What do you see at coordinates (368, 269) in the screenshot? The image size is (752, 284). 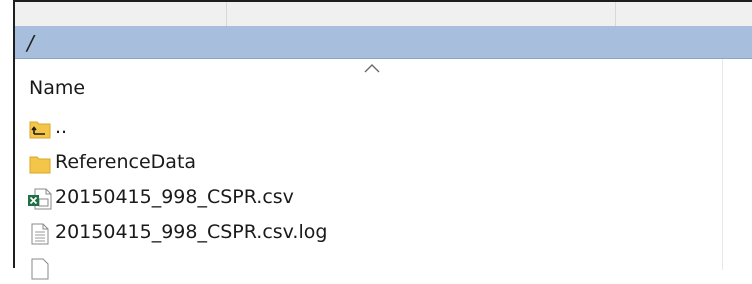 I see `list-item-file` at bounding box center [368, 269].